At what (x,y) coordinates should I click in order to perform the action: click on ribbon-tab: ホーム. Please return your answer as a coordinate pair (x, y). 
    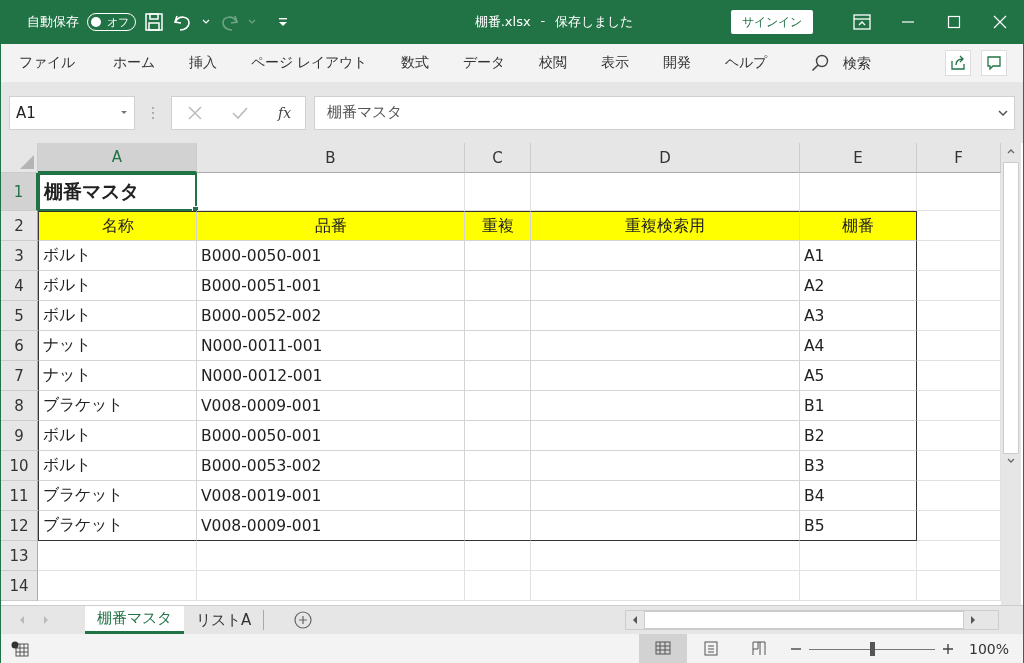
    Looking at the image, I should click on (134, 63).